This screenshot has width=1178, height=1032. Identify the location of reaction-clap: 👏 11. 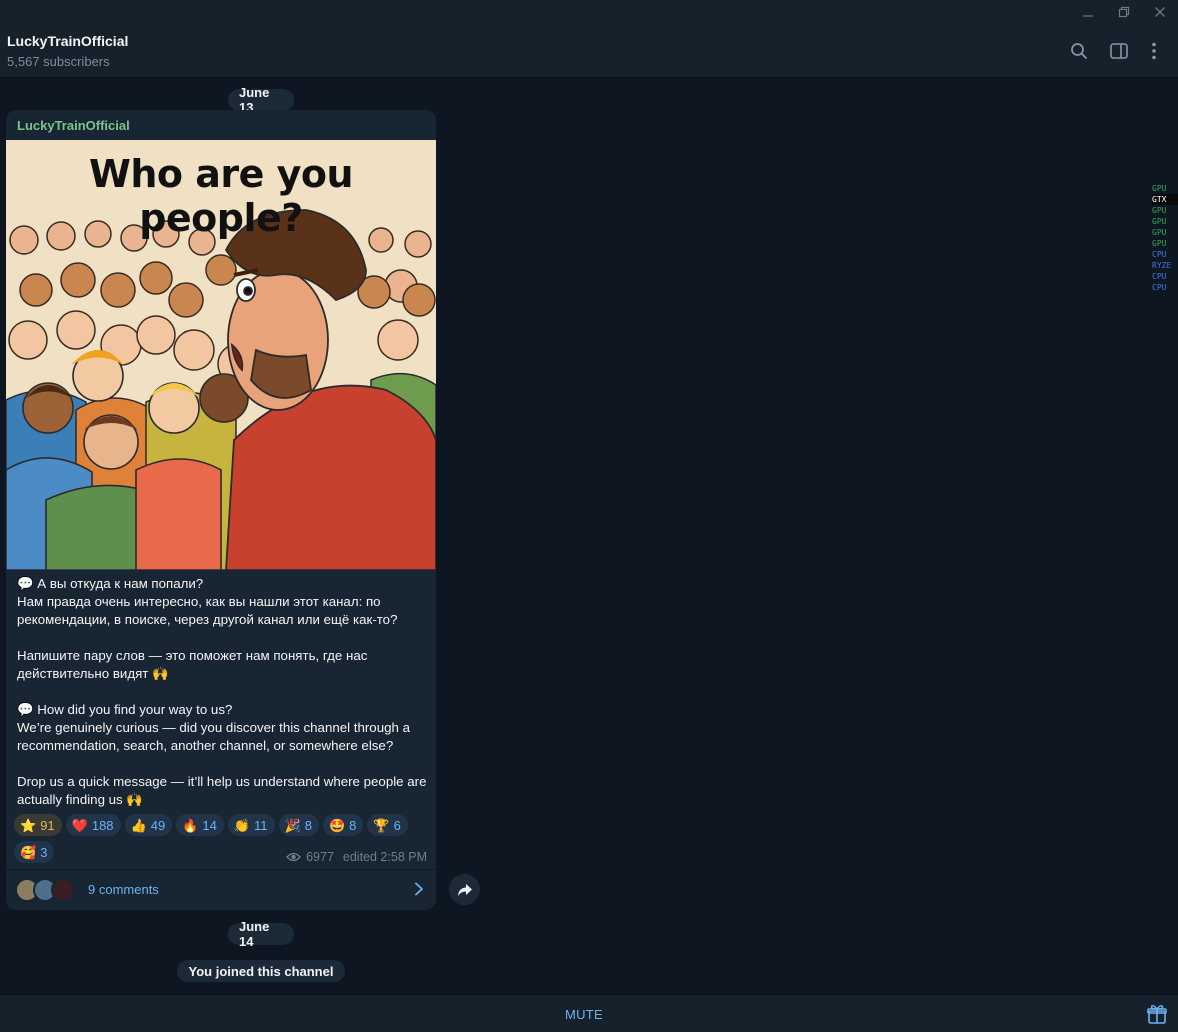
(251, 825).